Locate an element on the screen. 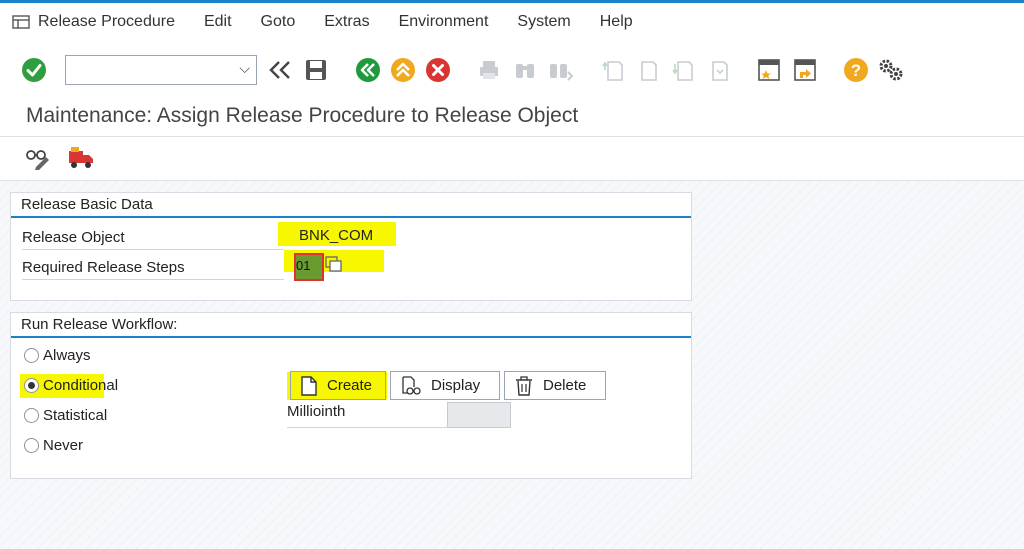 The image size is (1024, 549). radio-label: Statistical is located at coordinates (75, 415).